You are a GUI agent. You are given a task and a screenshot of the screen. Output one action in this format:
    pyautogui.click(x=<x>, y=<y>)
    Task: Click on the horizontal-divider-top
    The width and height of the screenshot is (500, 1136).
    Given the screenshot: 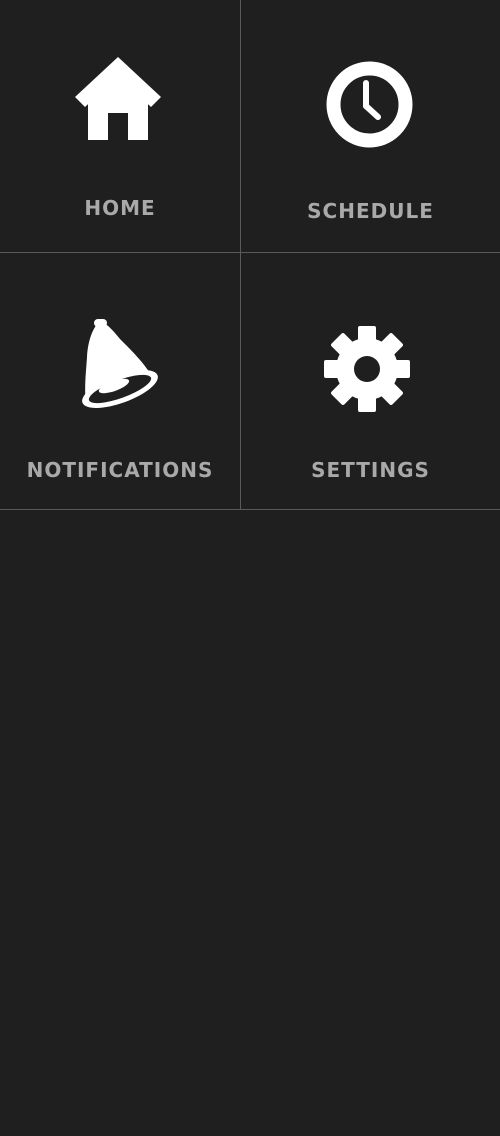 What is the action you would take?
    pyautogui.click(x=250, y=252)
    